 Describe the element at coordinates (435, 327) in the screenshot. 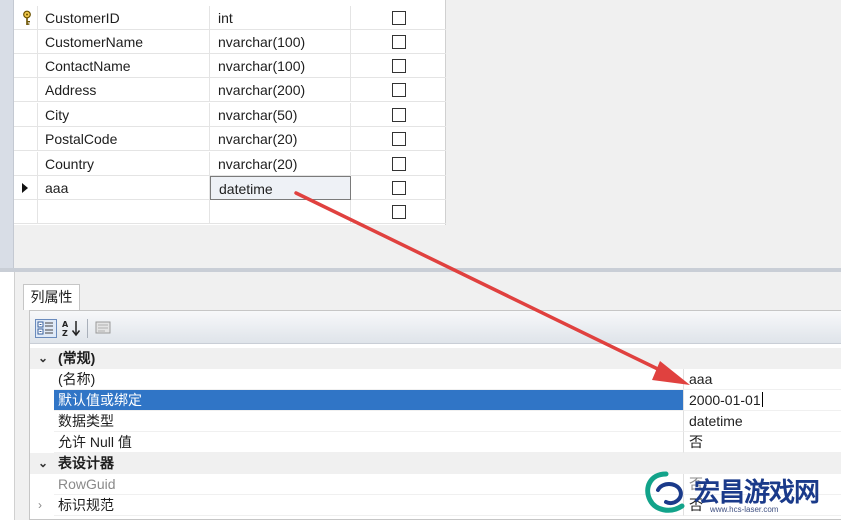

I see `property-grid-toolbar: A Z` at that location.